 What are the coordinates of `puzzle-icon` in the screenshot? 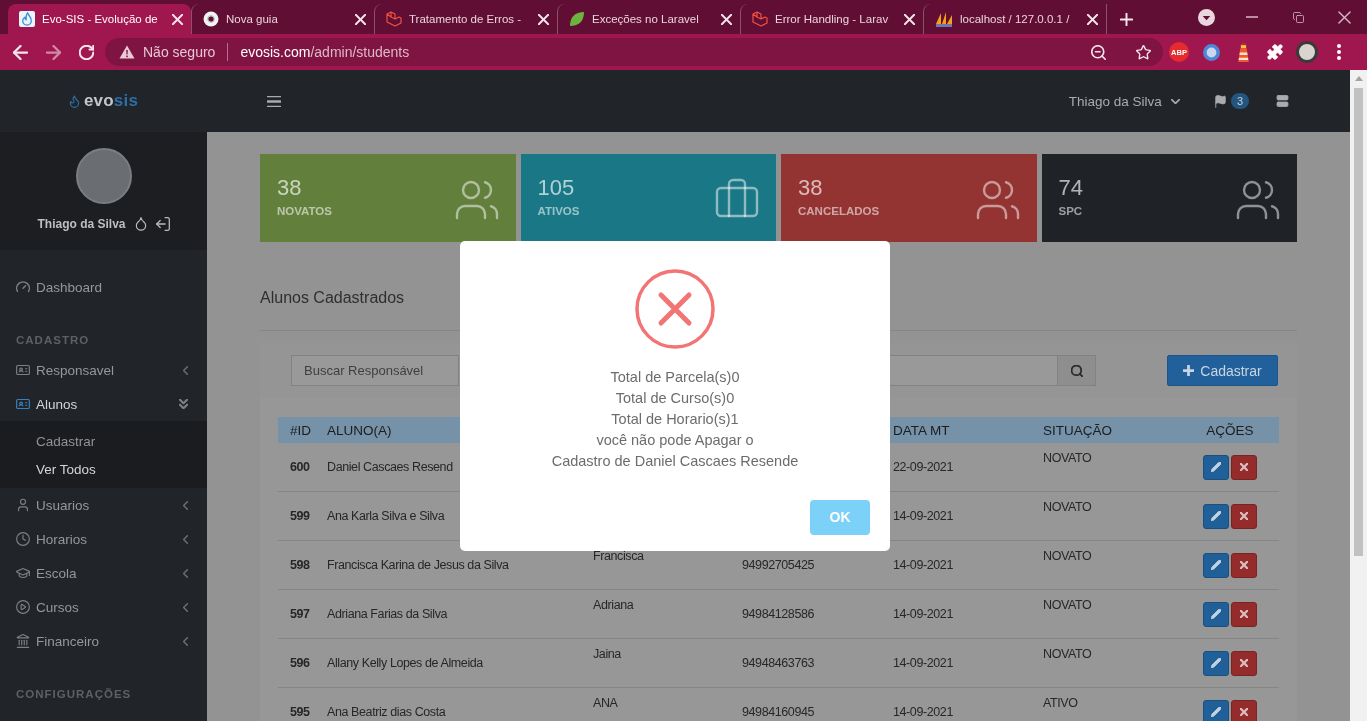 It's located at (1275, 52).